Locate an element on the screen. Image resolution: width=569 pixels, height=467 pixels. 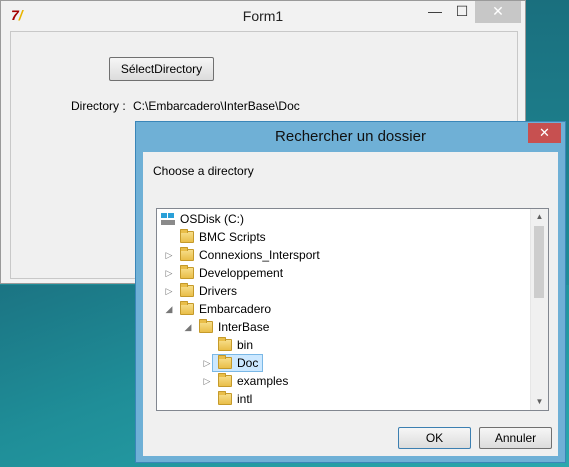
cancel-button: Annuler is located at coordinates (515, 438).